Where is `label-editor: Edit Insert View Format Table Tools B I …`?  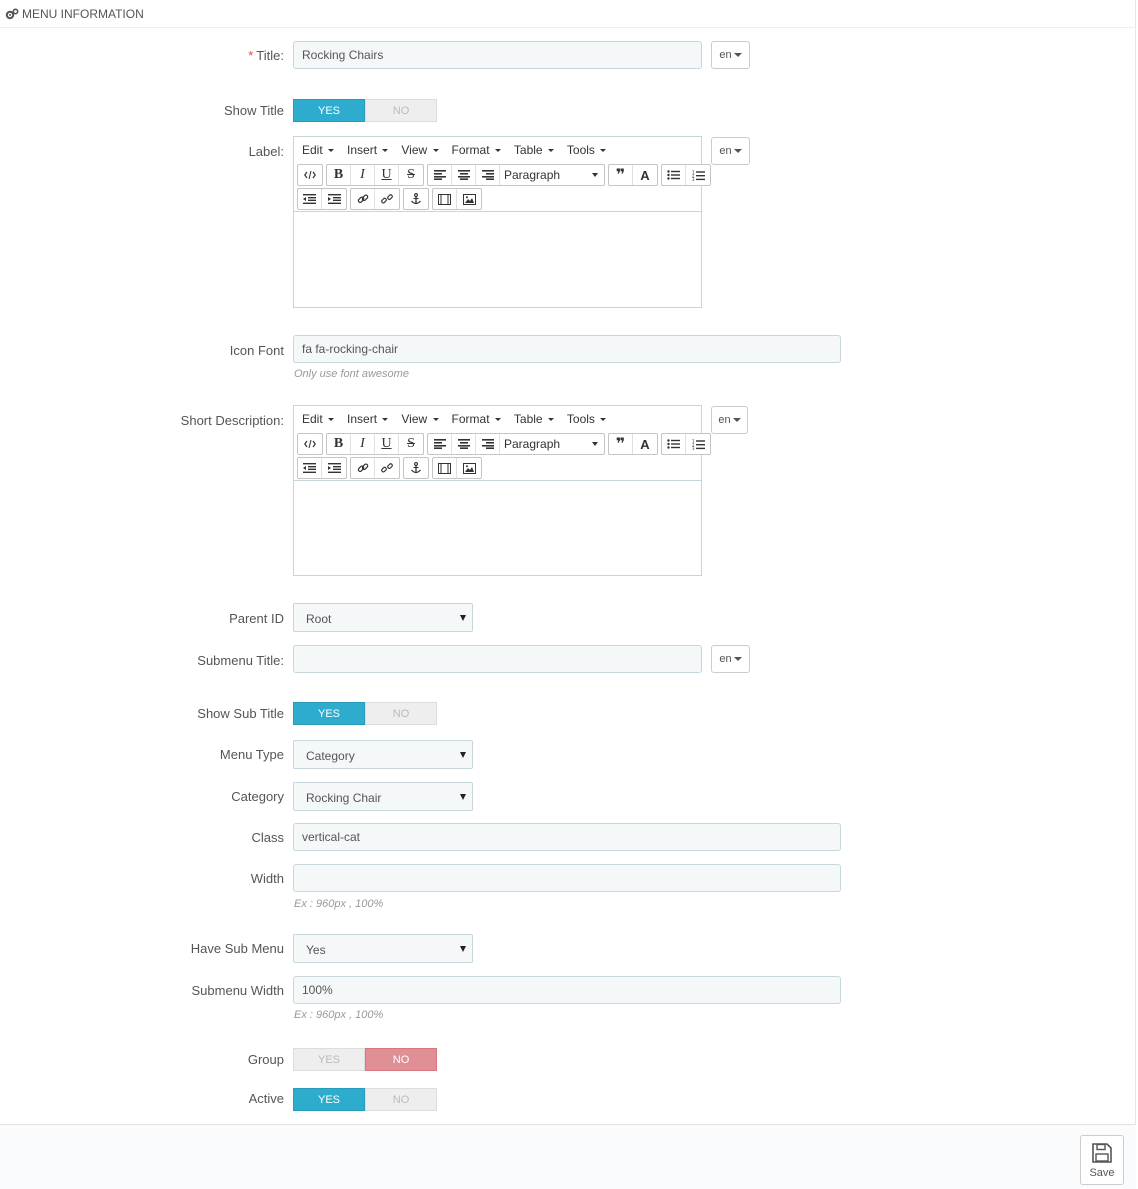 label-editor: Edit Insert View Format Table Tools B I … is located at coordinates (502, 222).